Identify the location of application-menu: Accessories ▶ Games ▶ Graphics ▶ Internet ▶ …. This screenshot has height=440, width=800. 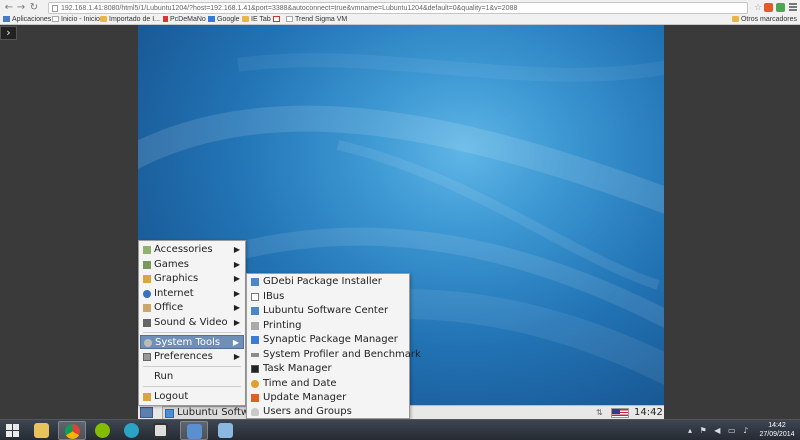
(192, 323).